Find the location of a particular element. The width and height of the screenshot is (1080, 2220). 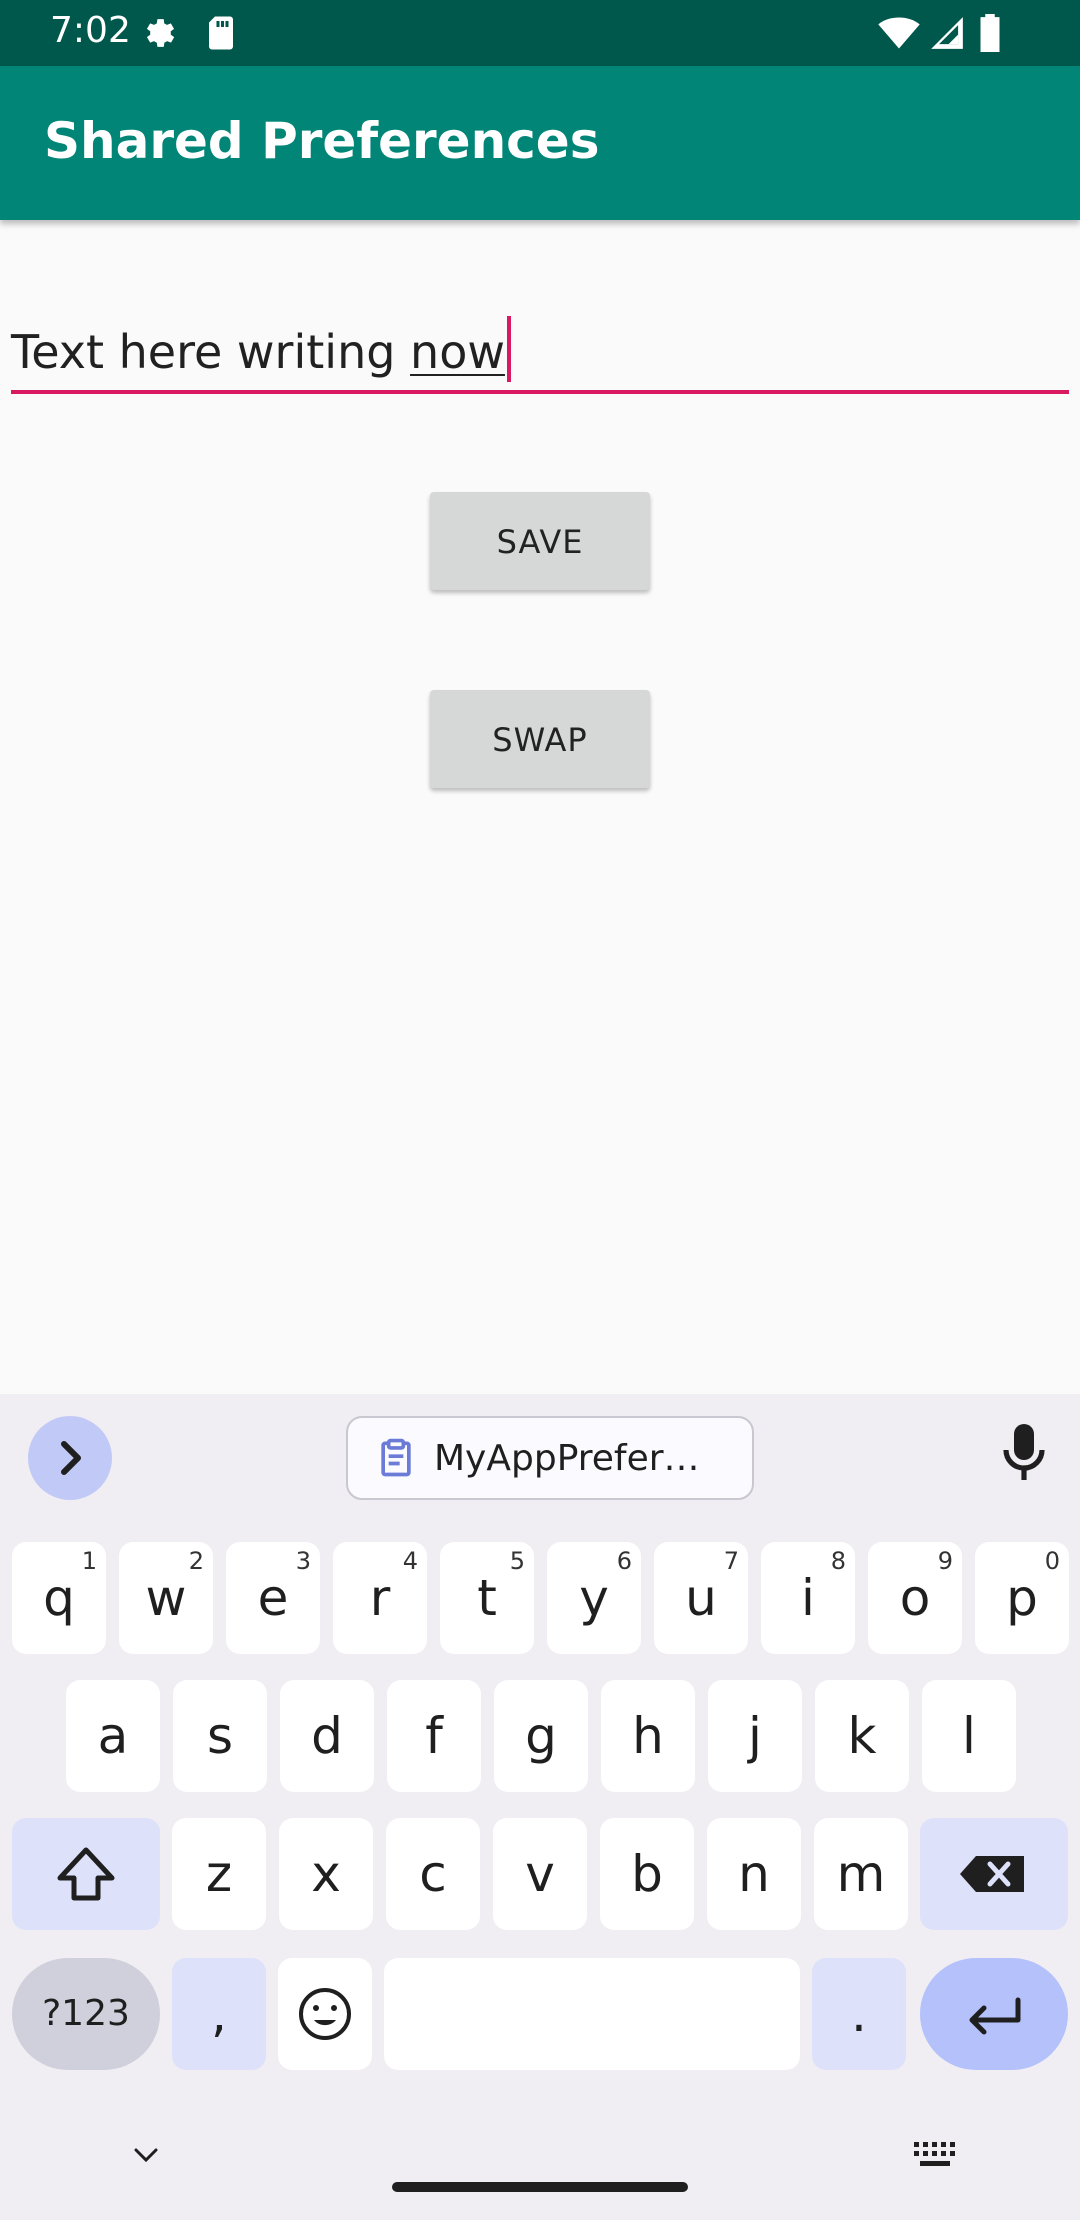

app-bar: Shared Preferences is located at coordinates (540, 143).